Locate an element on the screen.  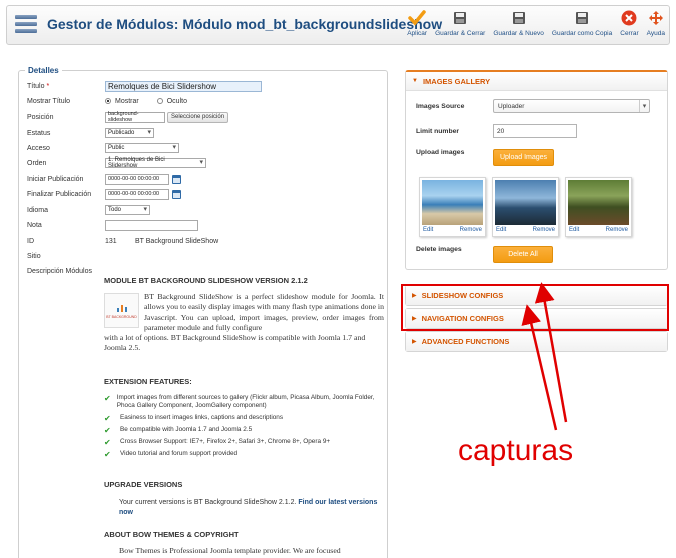
module-logo: BT BACKGROUND is located at coordinates (121, 310).